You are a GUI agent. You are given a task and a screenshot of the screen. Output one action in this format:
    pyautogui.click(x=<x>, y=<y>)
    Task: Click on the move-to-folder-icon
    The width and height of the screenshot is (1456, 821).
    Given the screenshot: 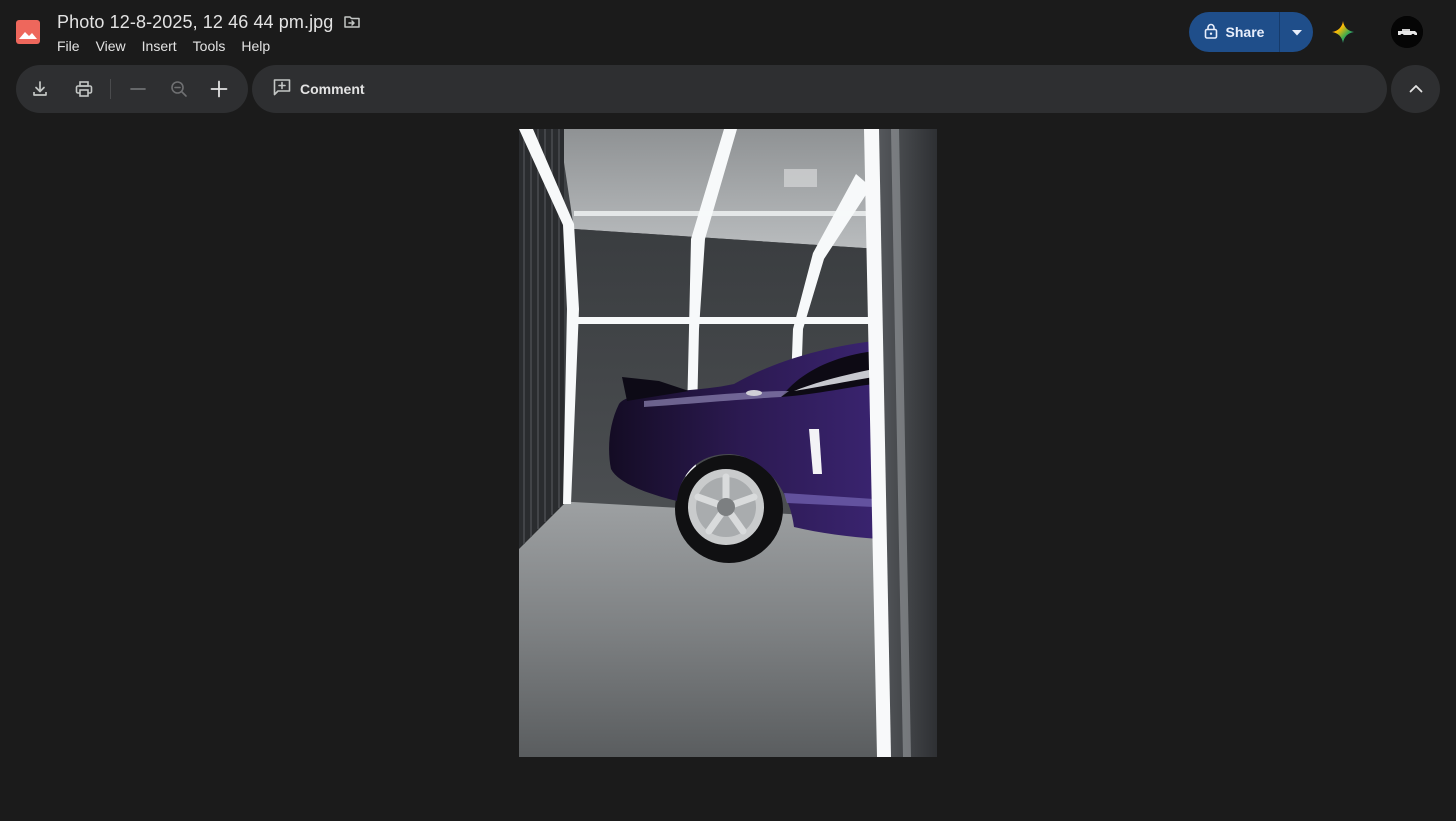 What is the action you would take?
    pyautogui.click(x=352, y=22)
    